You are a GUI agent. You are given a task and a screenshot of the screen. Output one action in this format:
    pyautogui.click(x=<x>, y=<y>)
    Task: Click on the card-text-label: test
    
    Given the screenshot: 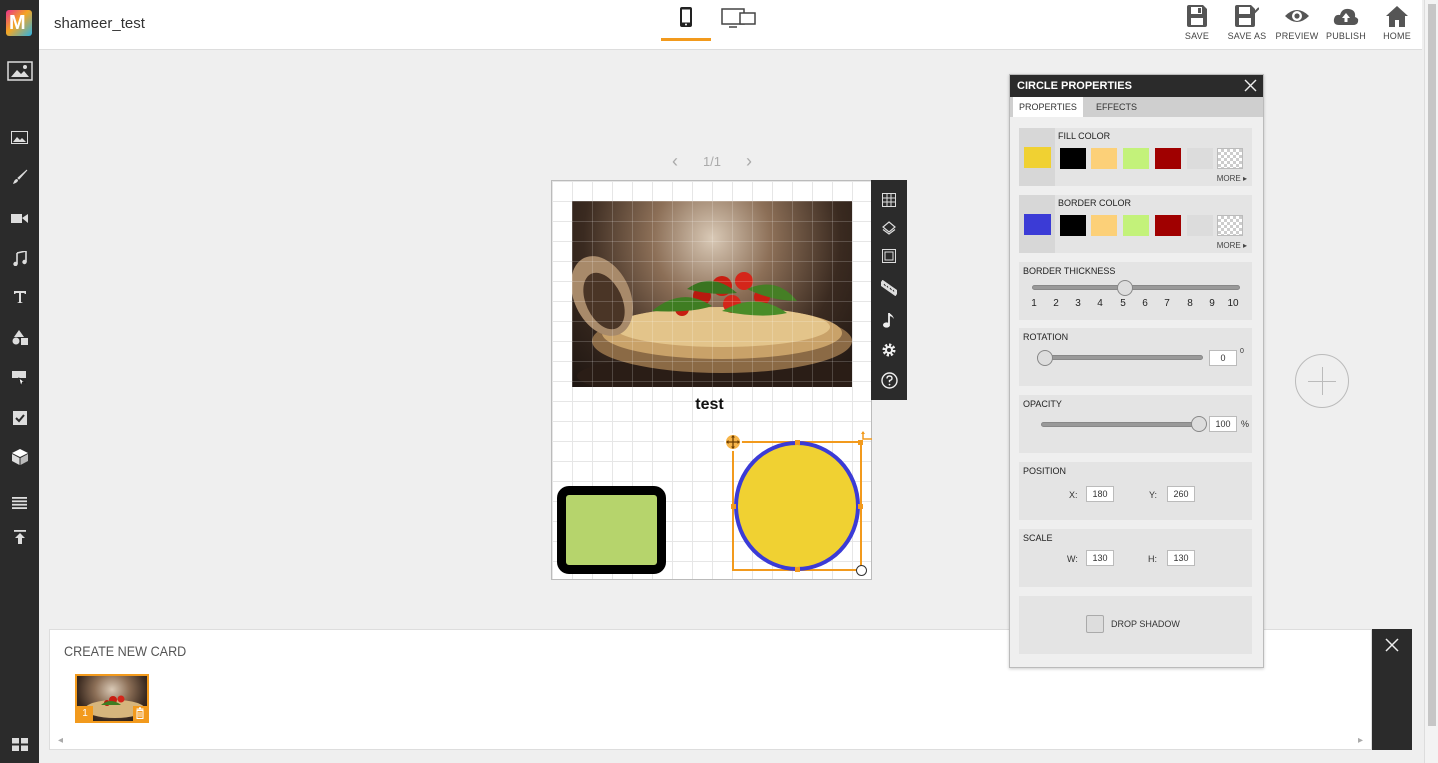 What is the action you would take?
    pyautogui.click(x=709, y=405)
    